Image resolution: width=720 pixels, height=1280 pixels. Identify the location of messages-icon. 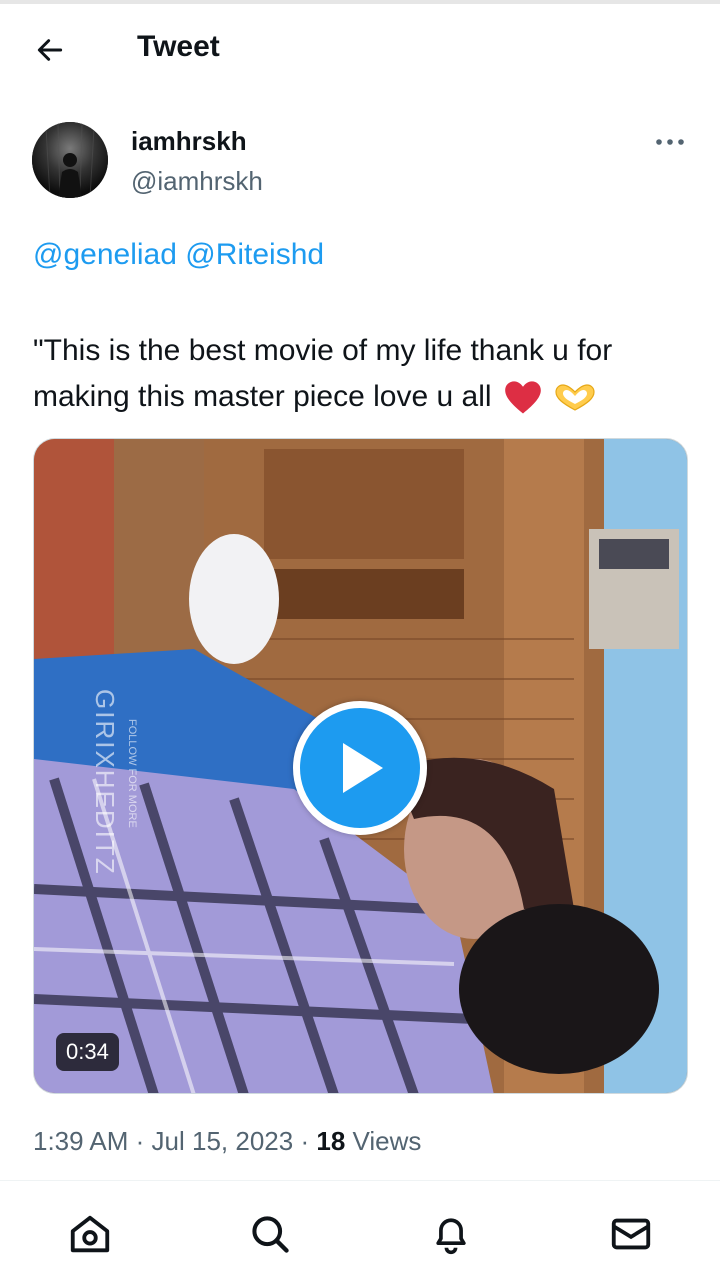
(631, 1234).